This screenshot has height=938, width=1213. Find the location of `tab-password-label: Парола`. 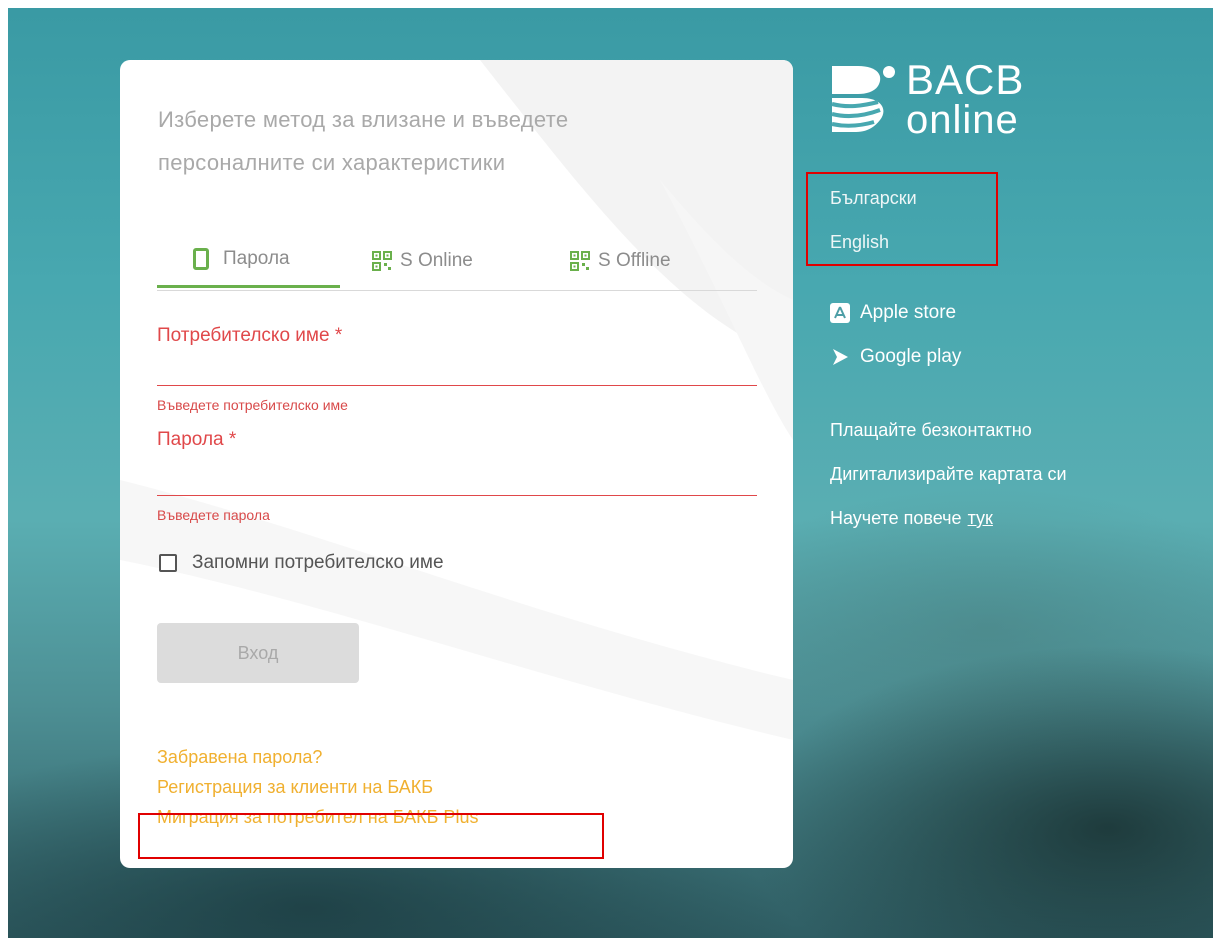

tab-password-label: Парола is located at coordinates (256, 258).